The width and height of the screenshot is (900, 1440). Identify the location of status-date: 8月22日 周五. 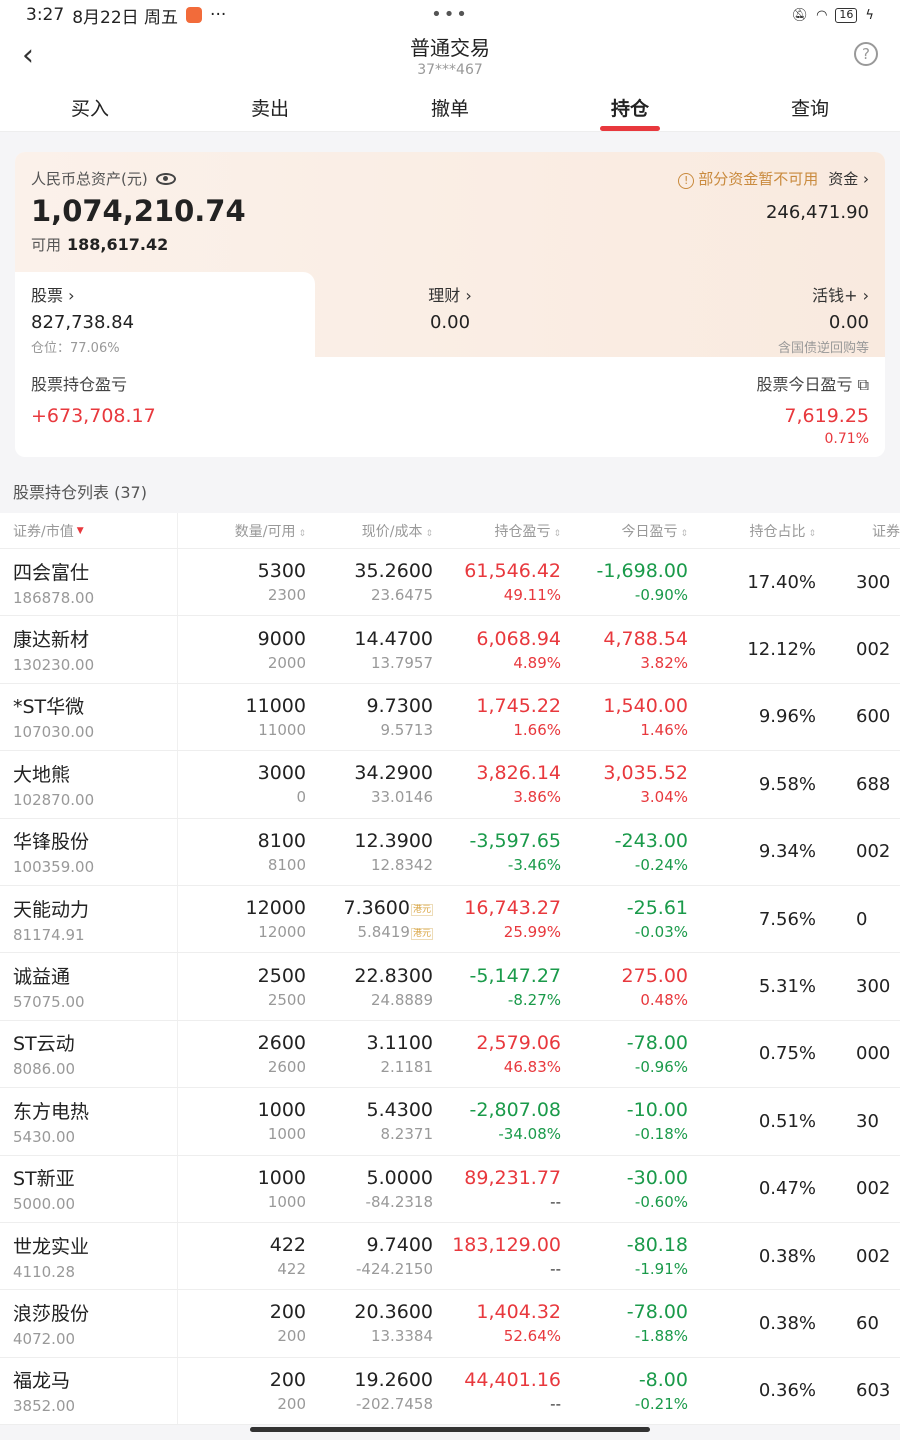
(125, 17).